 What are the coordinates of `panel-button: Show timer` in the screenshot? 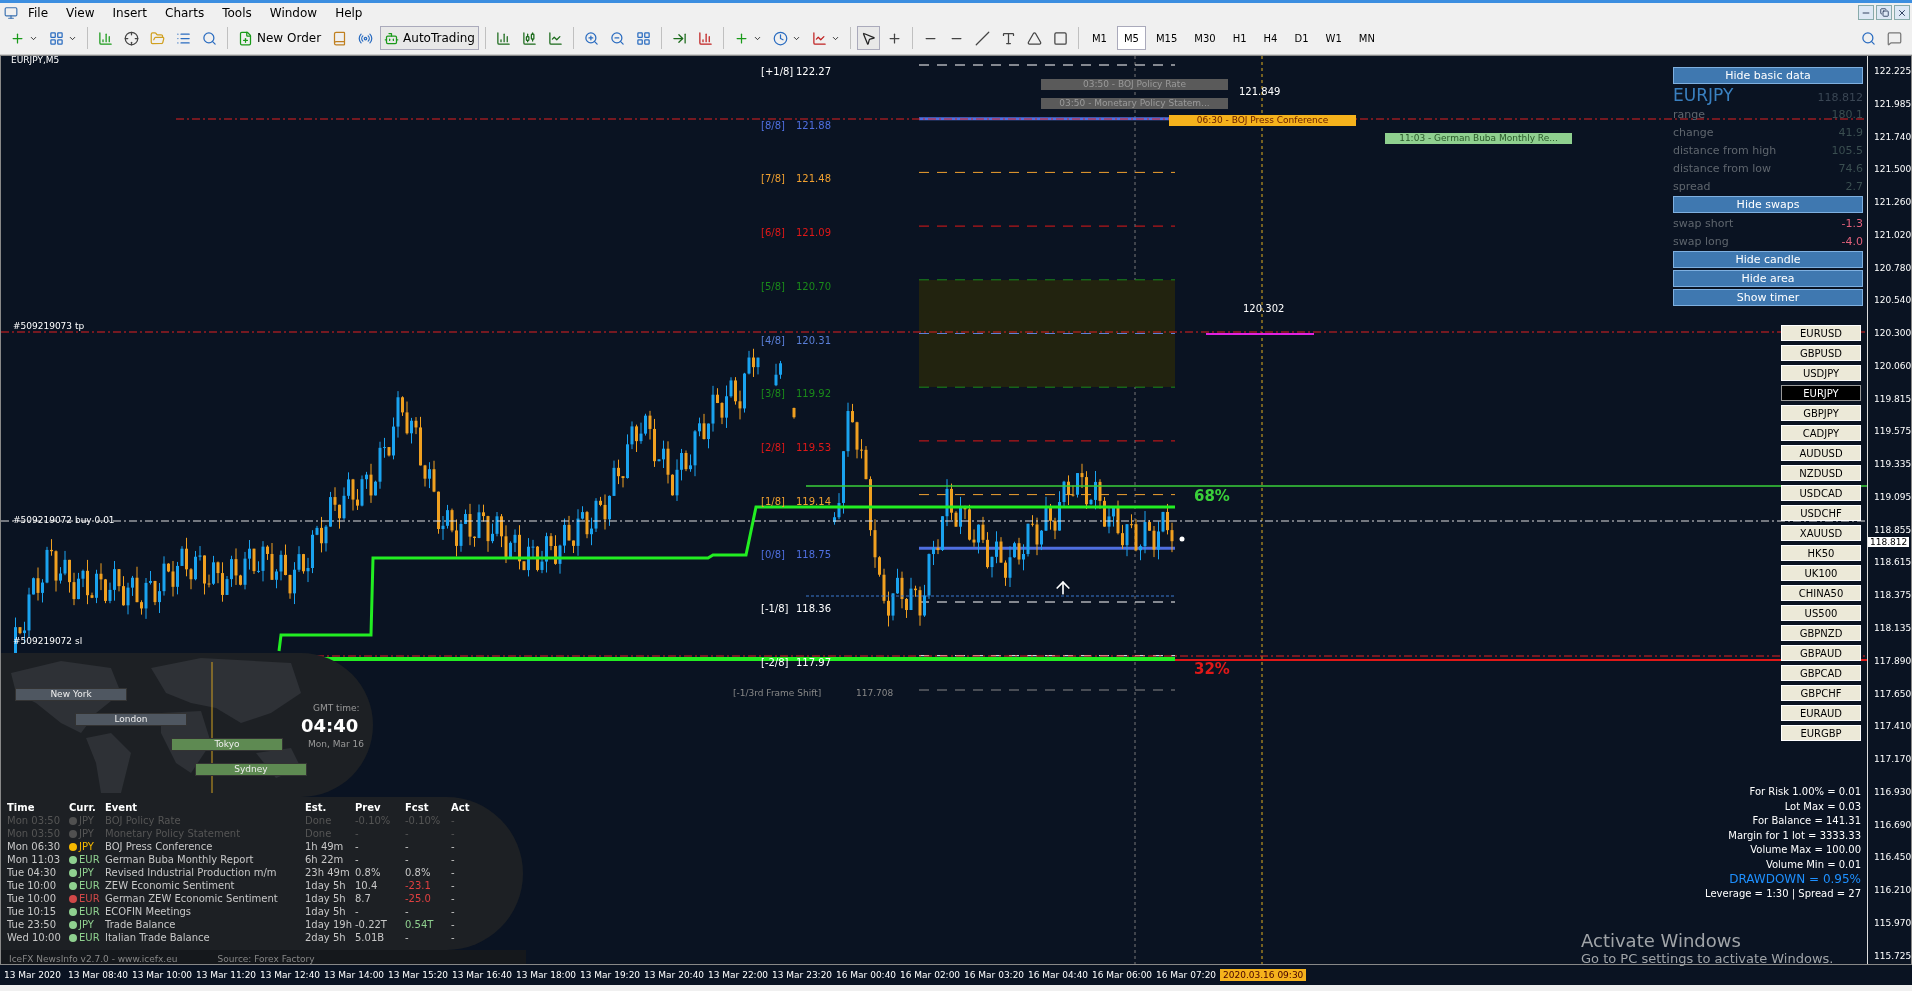 It's located at (1768, 297).